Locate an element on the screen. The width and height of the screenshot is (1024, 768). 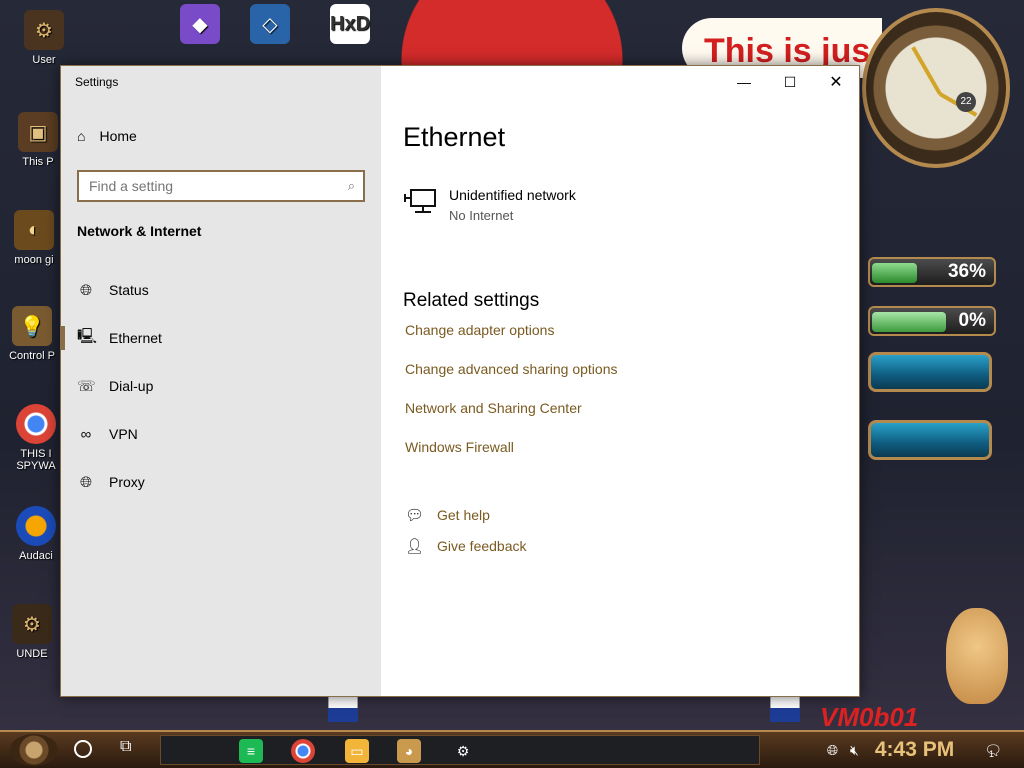
desktop-icon-moon: ◐ moon gi is located at coordinates (34, 238).